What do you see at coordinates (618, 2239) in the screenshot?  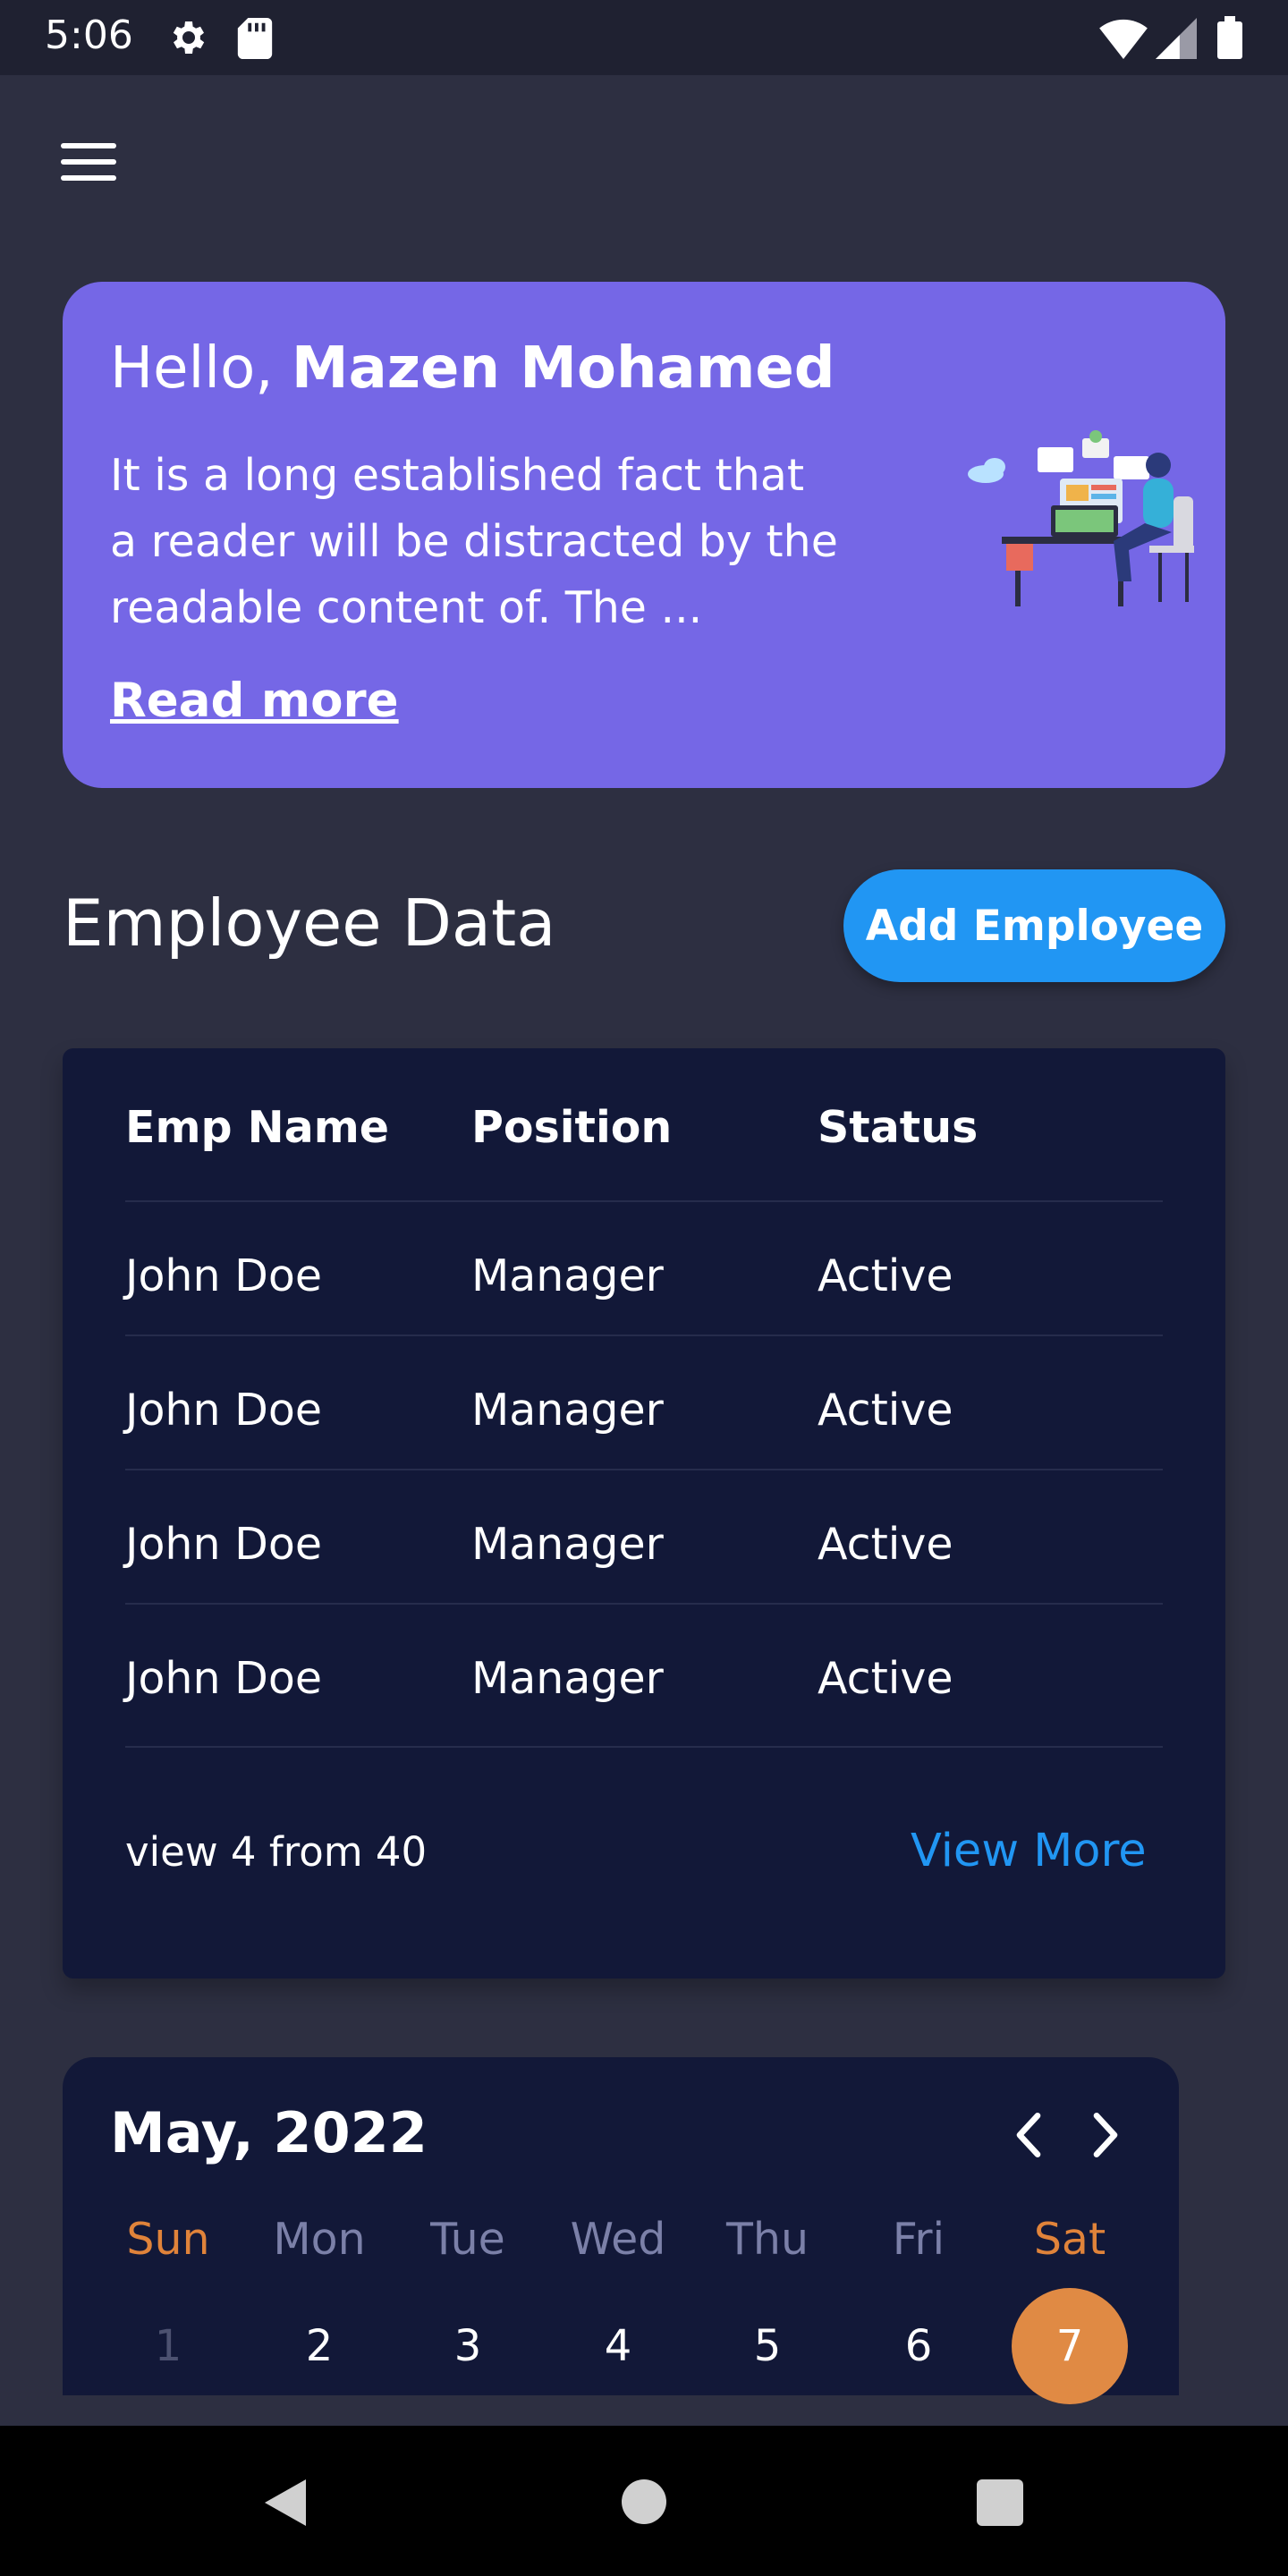 I see `weekday-wed: Wed` at bounding box center [618, 2239].